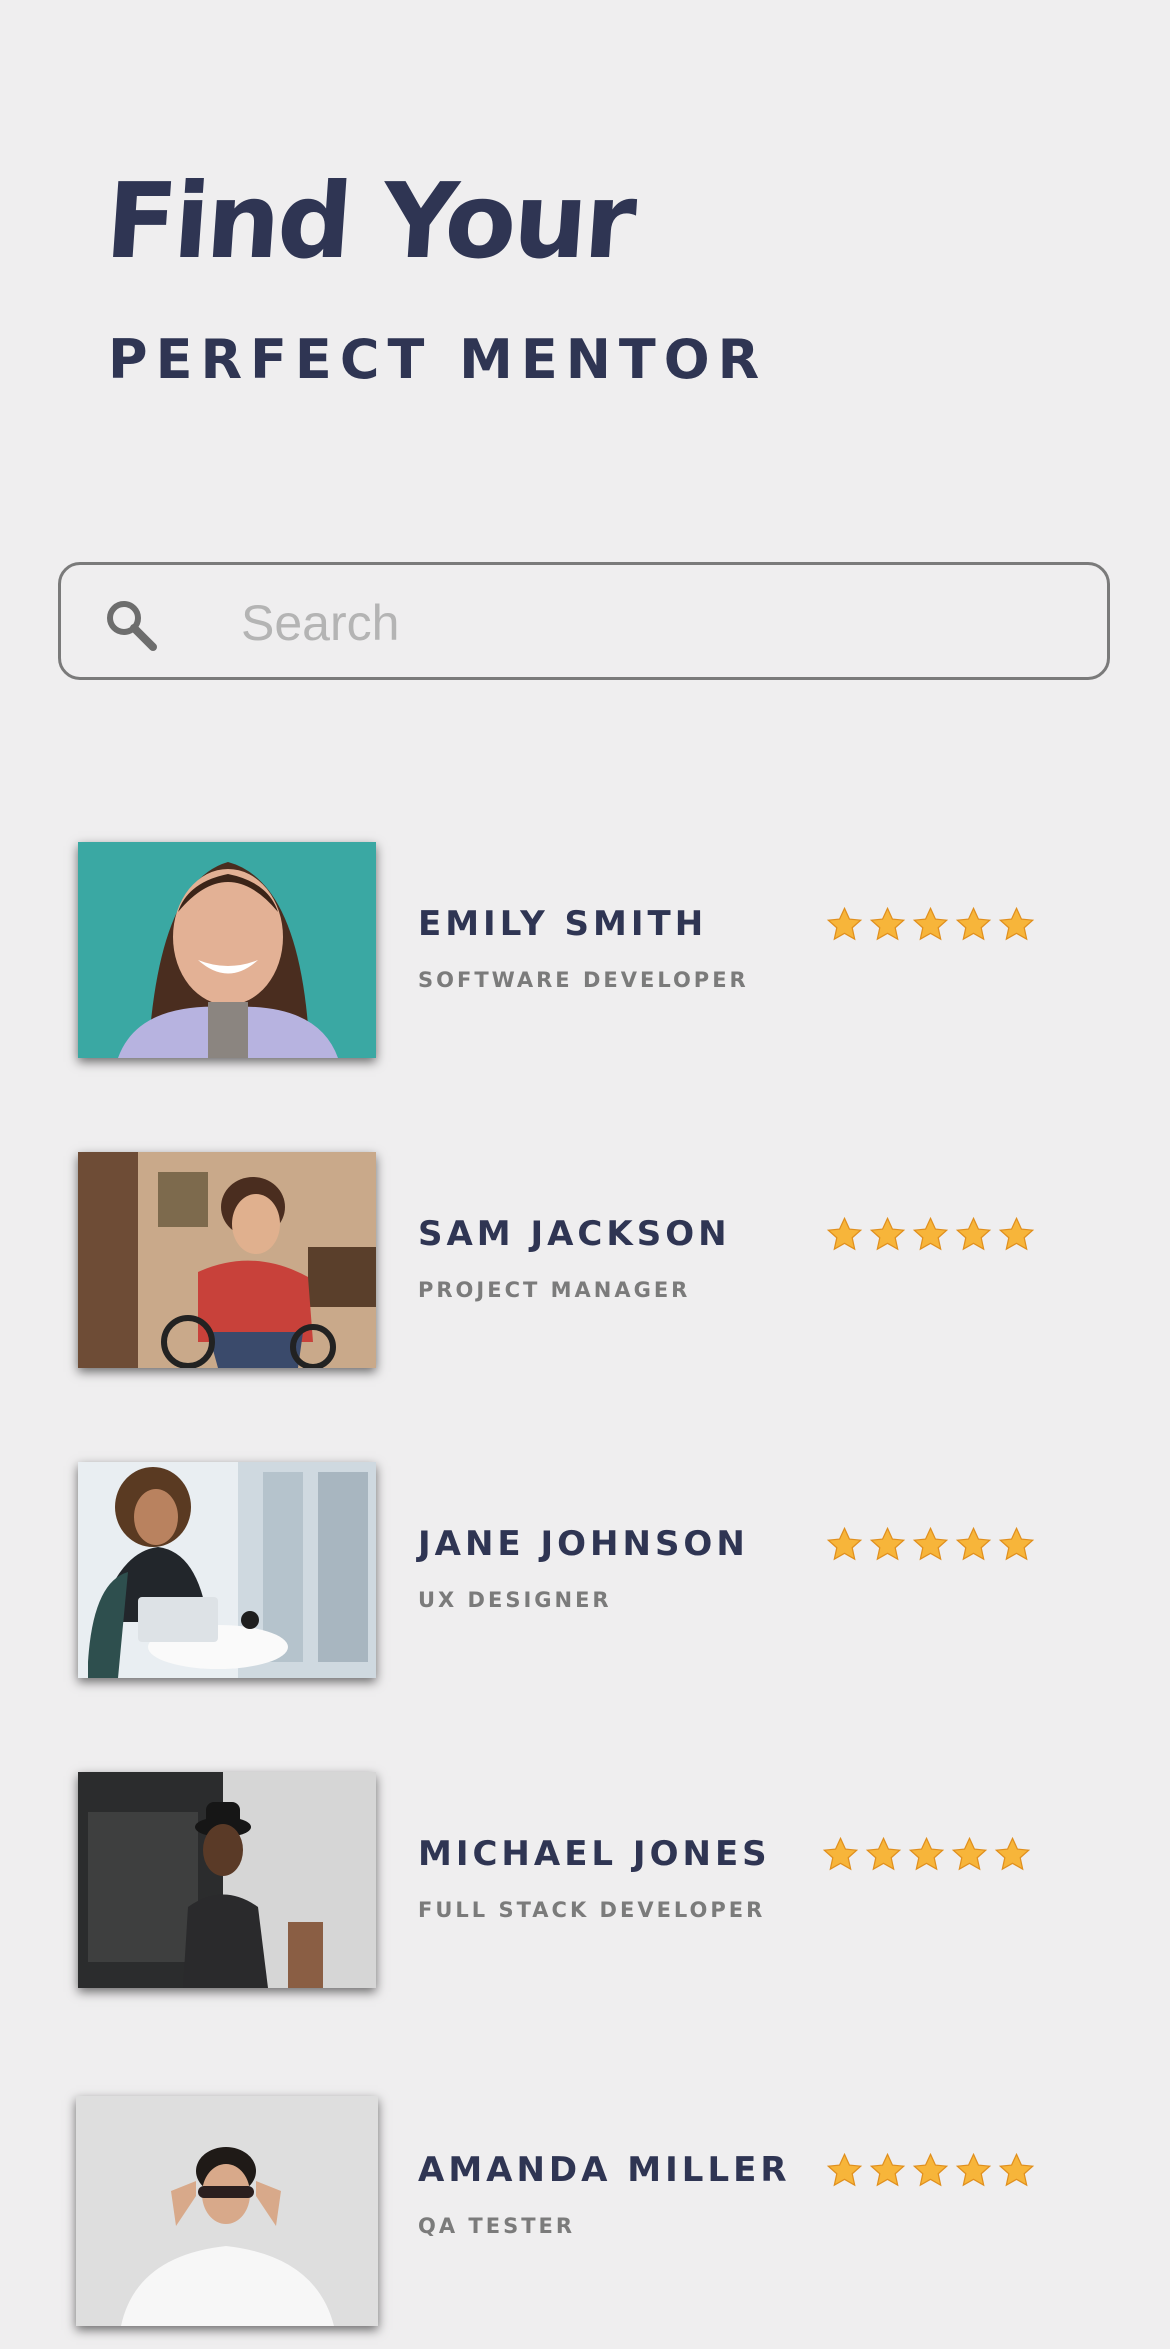 This screenshot has height=2349, width=1170. Describe the element at coordinates (369, 221) in the screenshot. I see `page-title: Find Your` at that location.